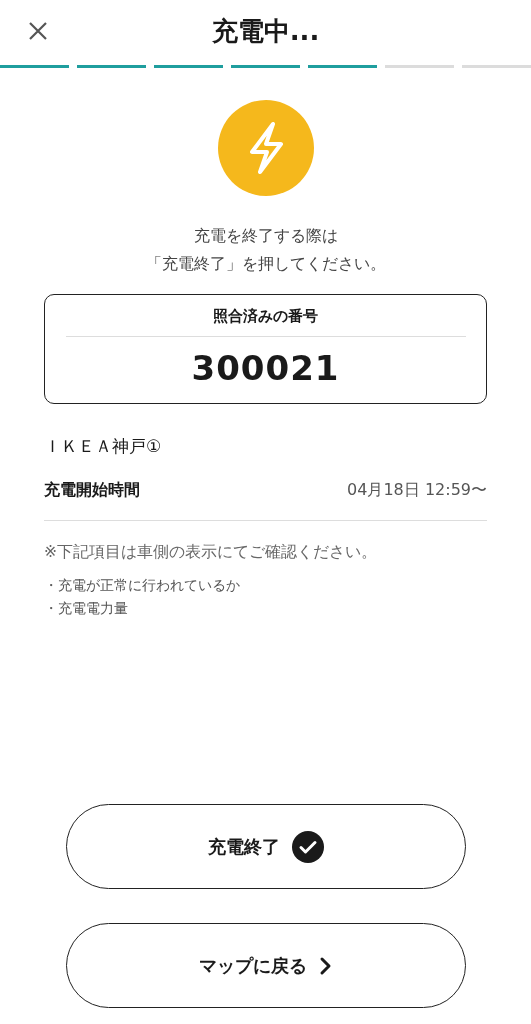  What do you see at coordinates (325, 965) in the screenshot?
I see `chevron-right-icon` at bounding box center [325, 965].